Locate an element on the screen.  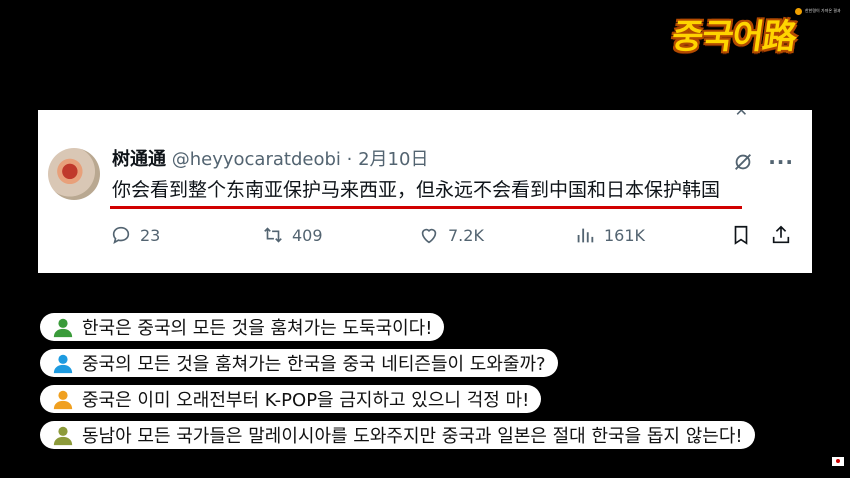
like-count: 7.2K is located at coordinates (466, 235).